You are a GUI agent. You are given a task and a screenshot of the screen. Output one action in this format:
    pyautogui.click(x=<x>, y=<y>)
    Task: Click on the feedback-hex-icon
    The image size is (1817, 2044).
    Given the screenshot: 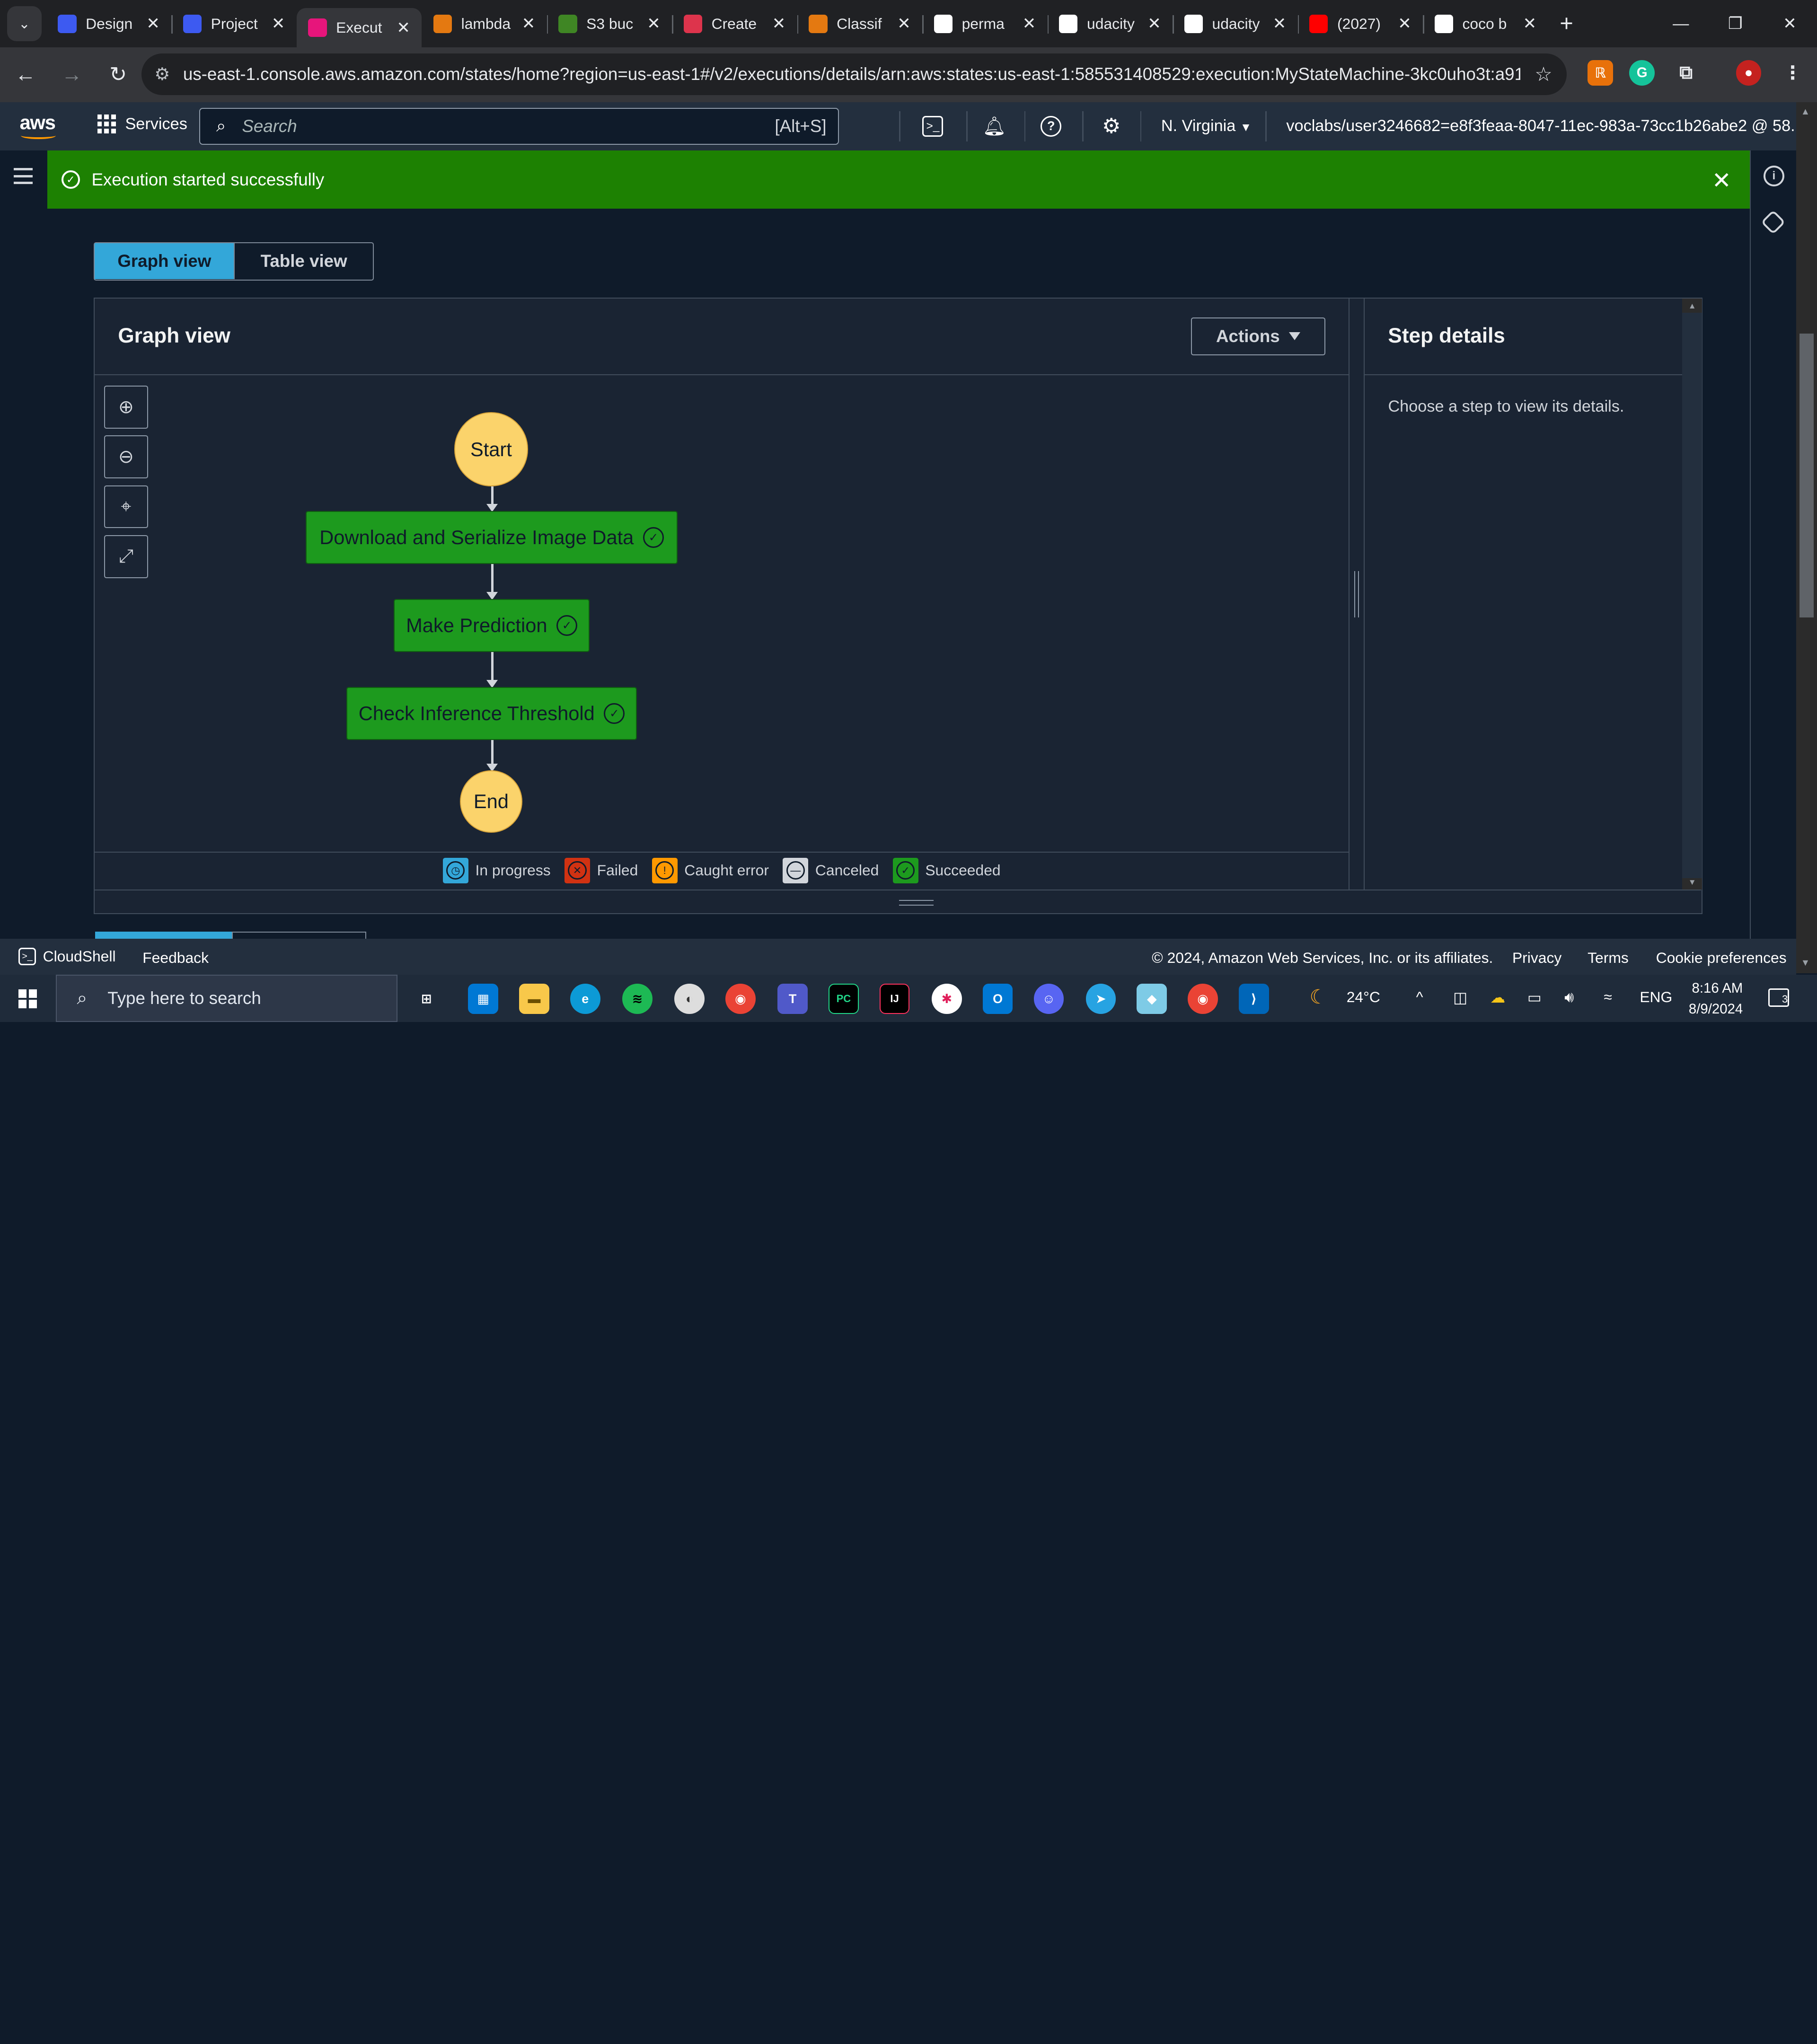 What is the action you would take?
    pyautogui.click(x=1773, y=221)
    